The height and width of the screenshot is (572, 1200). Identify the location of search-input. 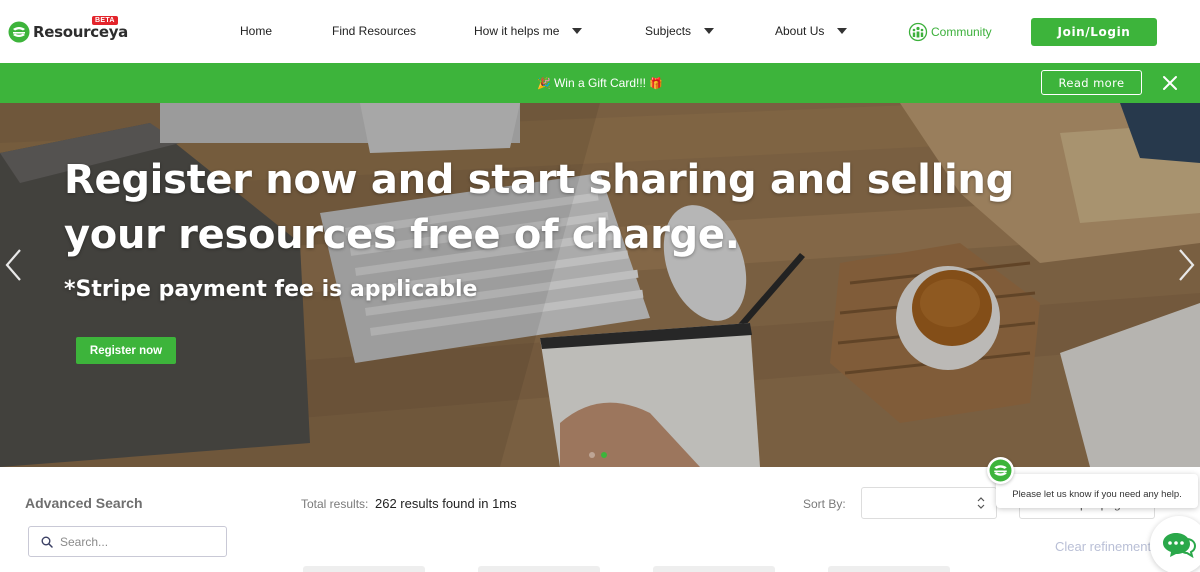
(135, 541).